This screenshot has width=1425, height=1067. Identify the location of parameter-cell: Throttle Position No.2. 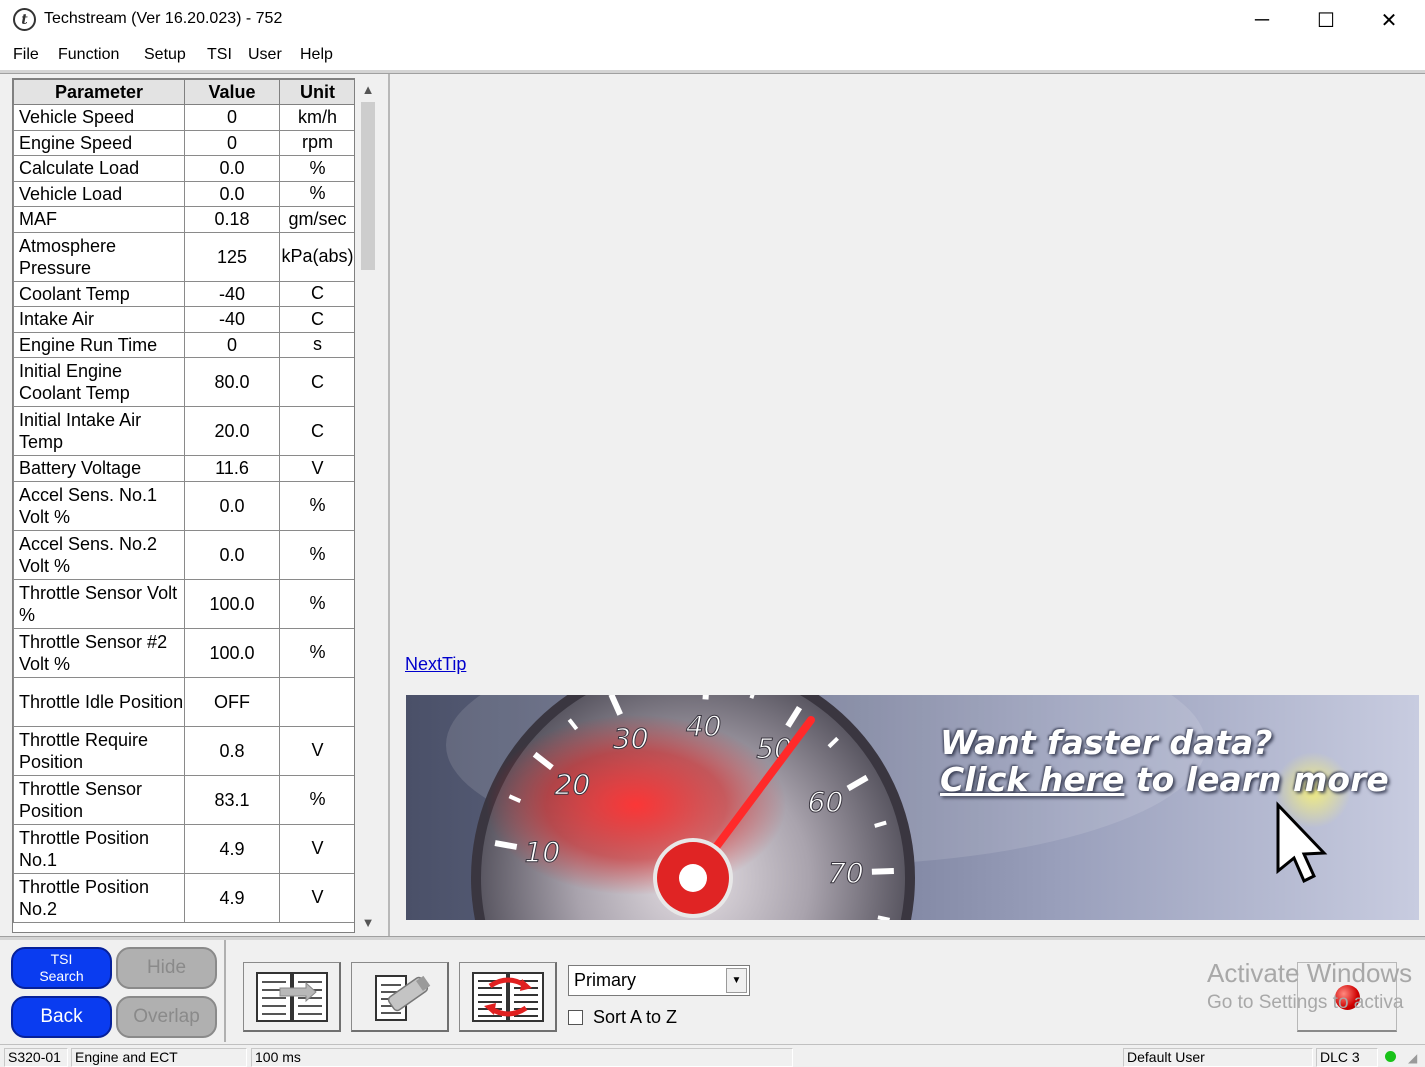
(99, 897).